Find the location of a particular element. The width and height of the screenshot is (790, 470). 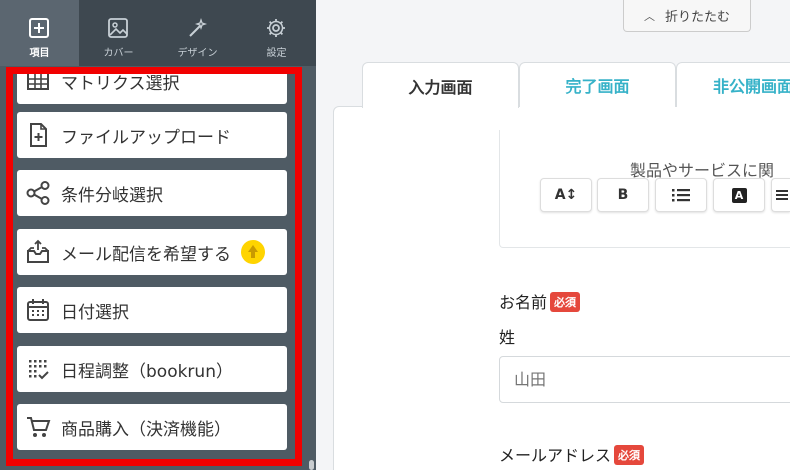

sidebar-item-label: メール配信を希望する is located at coordinates (146, 254).